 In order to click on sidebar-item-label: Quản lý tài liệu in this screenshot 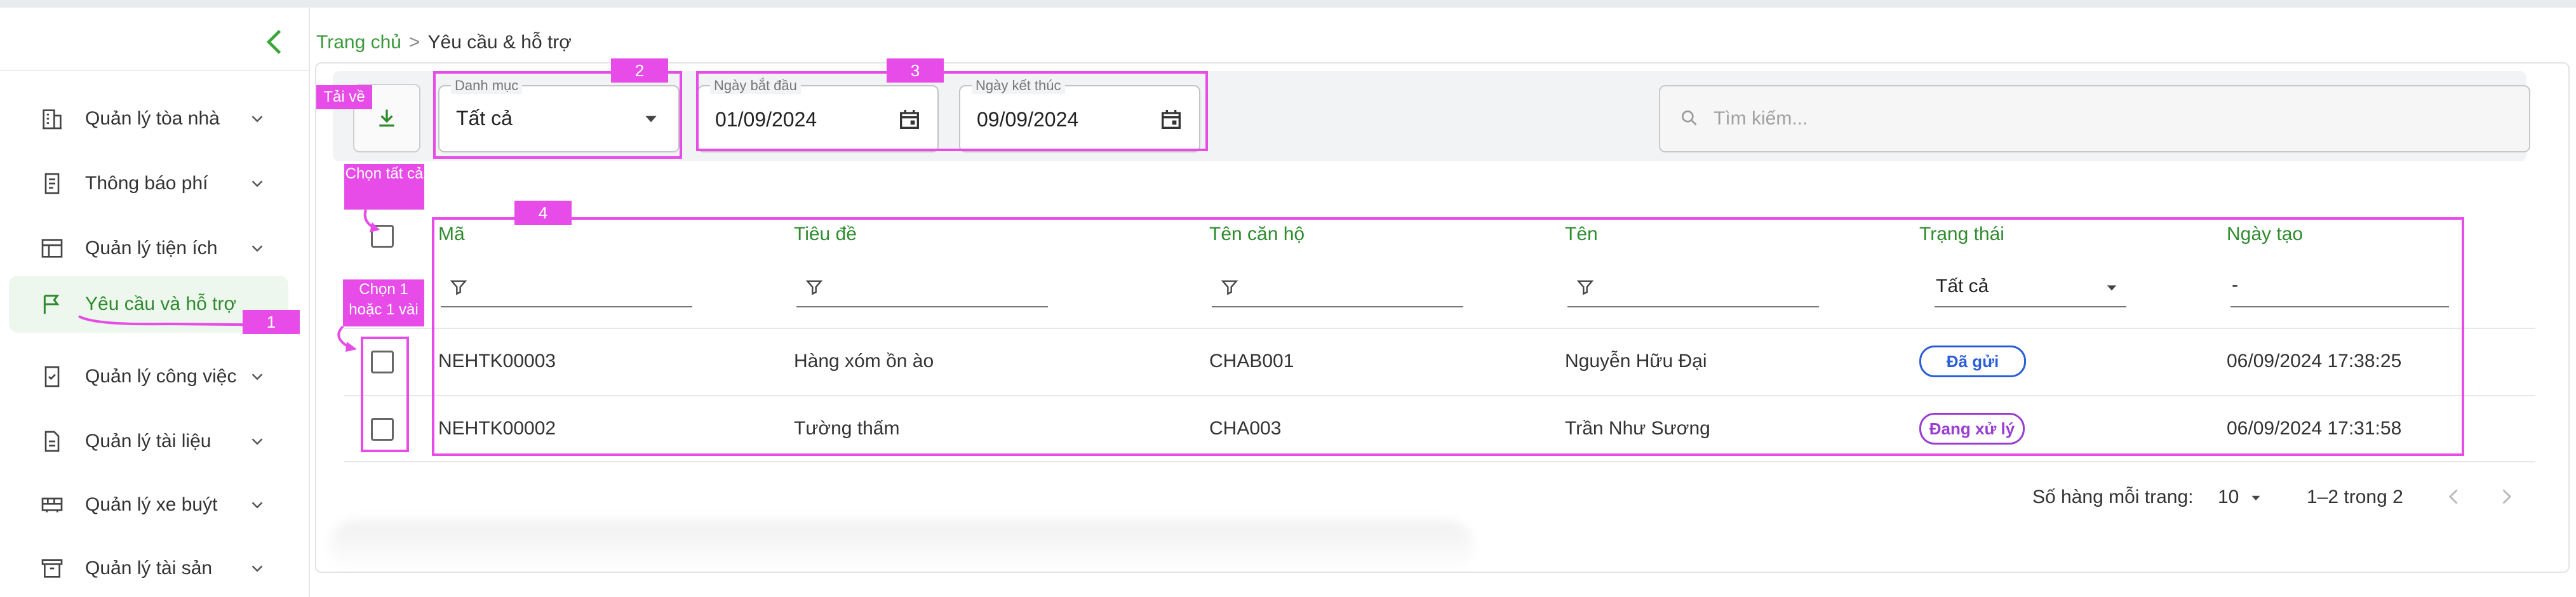, I will do `click(148, 441)`.